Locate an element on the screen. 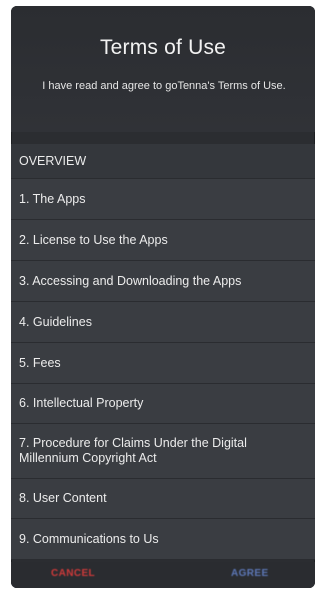  page-title: Terms of Use is located at coordinates (163, 47).